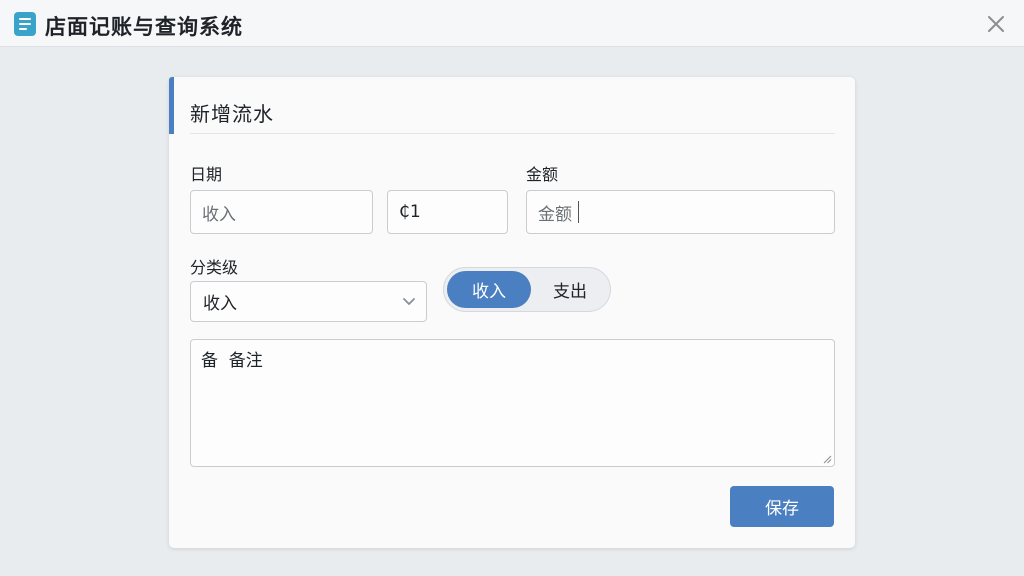 The image size is (1024, 576). What do you see at coordinates (144, 27) in the screenshot?
I see `window-title: 店面记账与查询系统` at bounding box center [144, 27].